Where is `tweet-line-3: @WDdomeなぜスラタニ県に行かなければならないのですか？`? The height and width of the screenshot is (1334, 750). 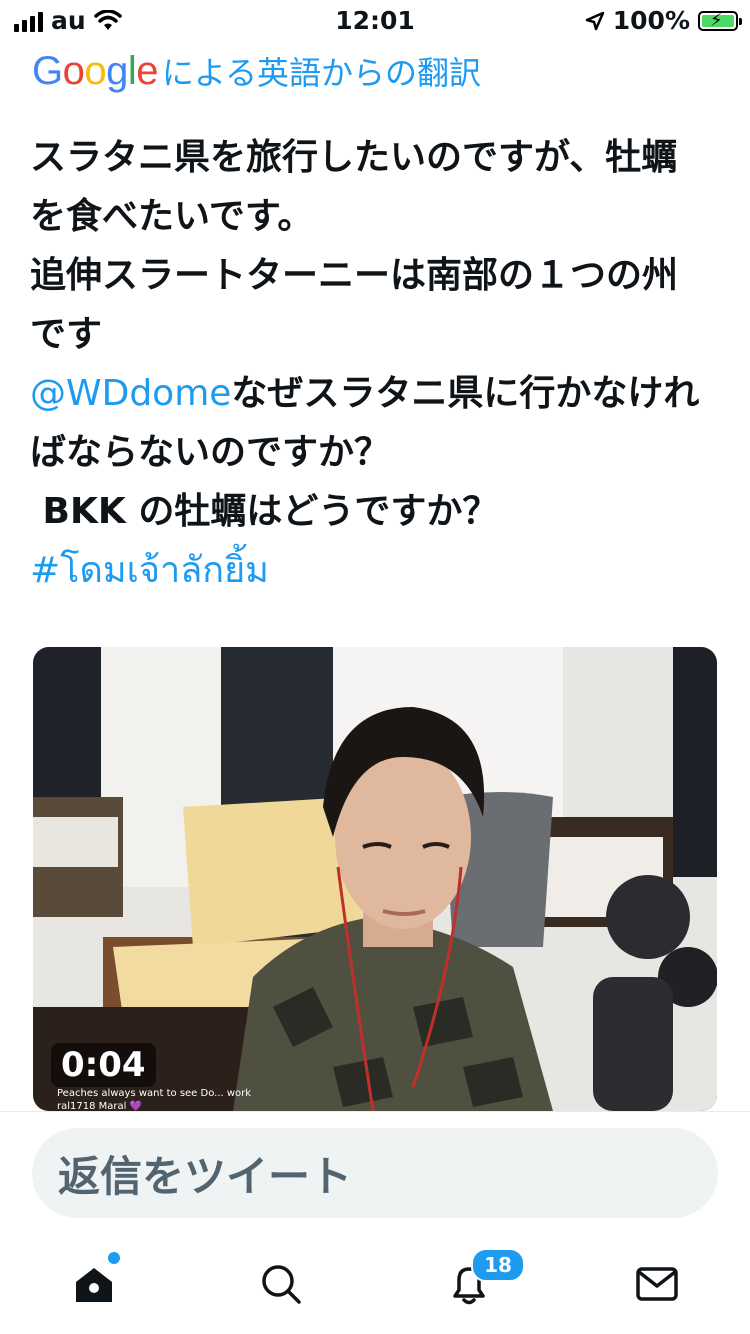 tweet-line-3: @WDdomeなぜスラタニ県に行かなければならないのですか？ is located at coordinates (370, 423).